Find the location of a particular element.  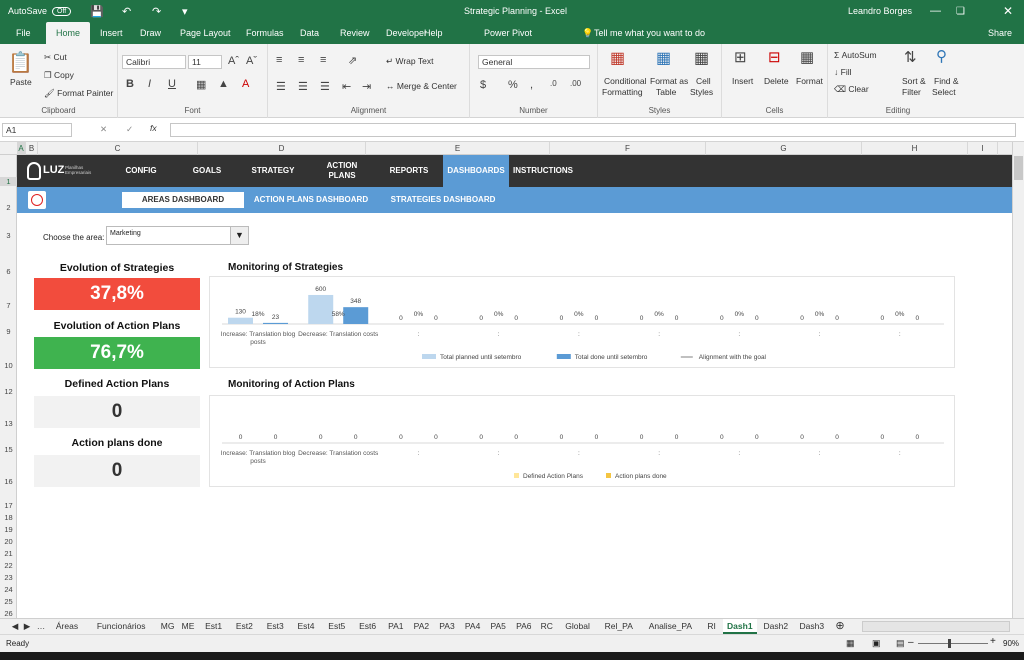

clear-button: ⌫ Clear is located at coordinates (851, 89).